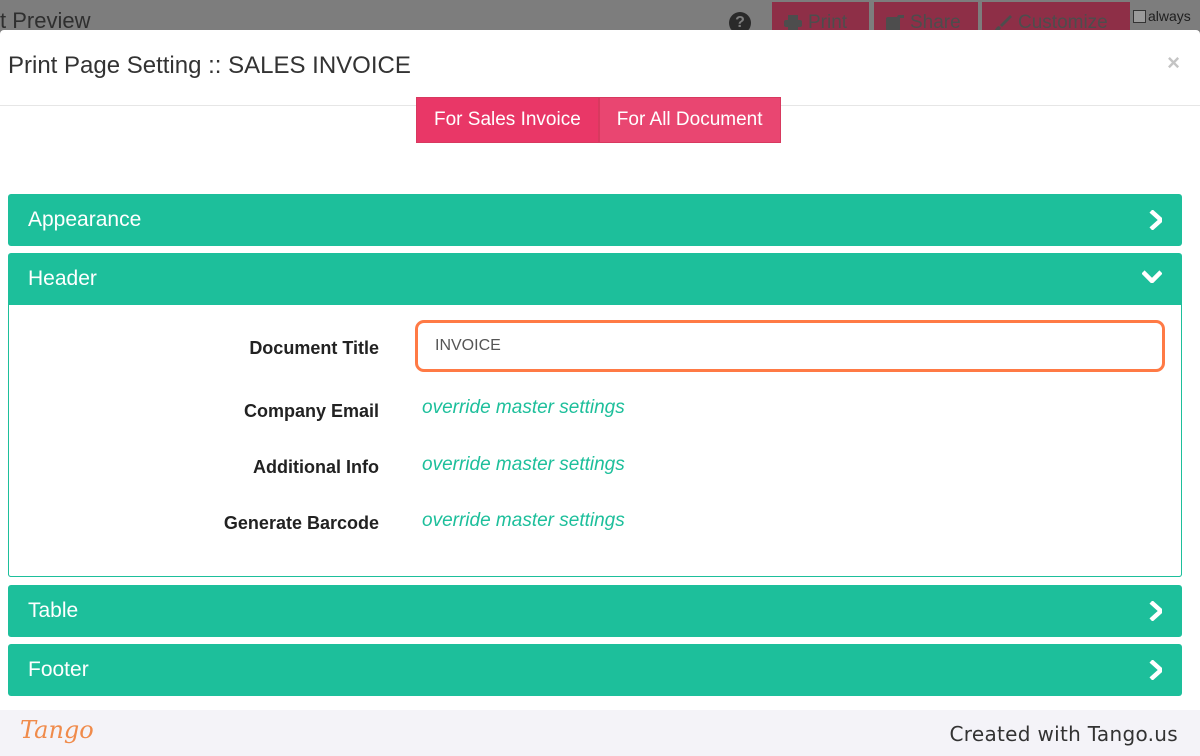 Image resolution: width=1200 pixels, height=756 pixels. What do you see at coordinates (600, 733) in the screenshot?
I see `tango-footer: Tango Created with Tango.us` at bounding box center [600, 733].